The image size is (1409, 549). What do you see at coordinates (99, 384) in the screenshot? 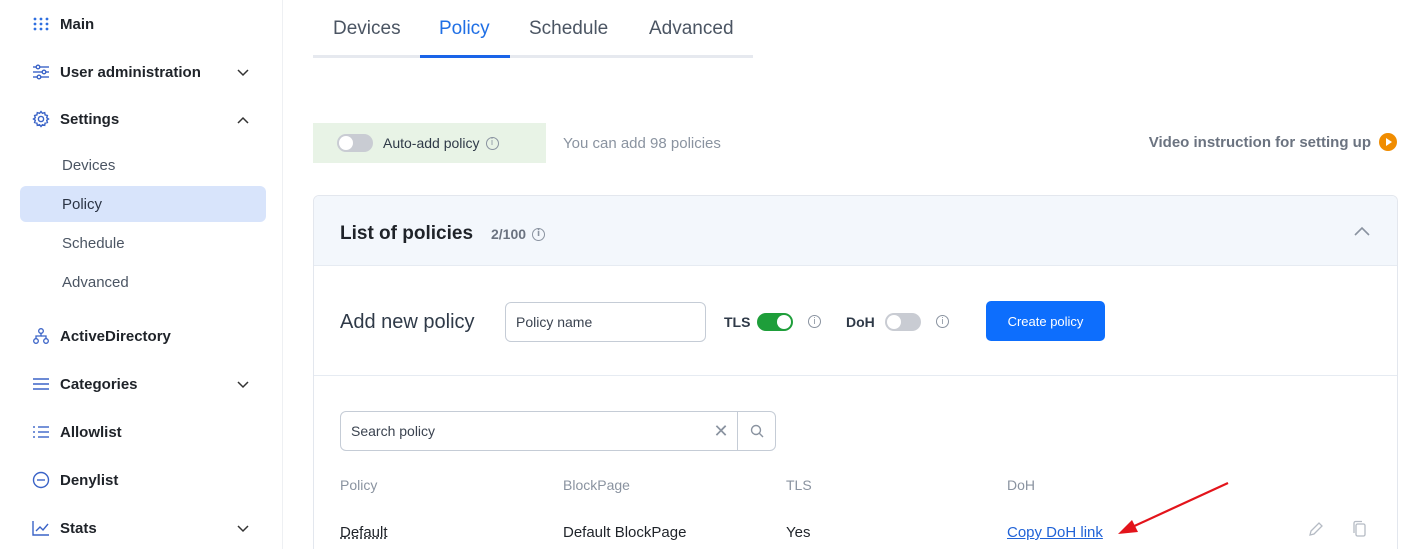
I see `sidebar-item-label: Categories` at bounding box center [99, 384].